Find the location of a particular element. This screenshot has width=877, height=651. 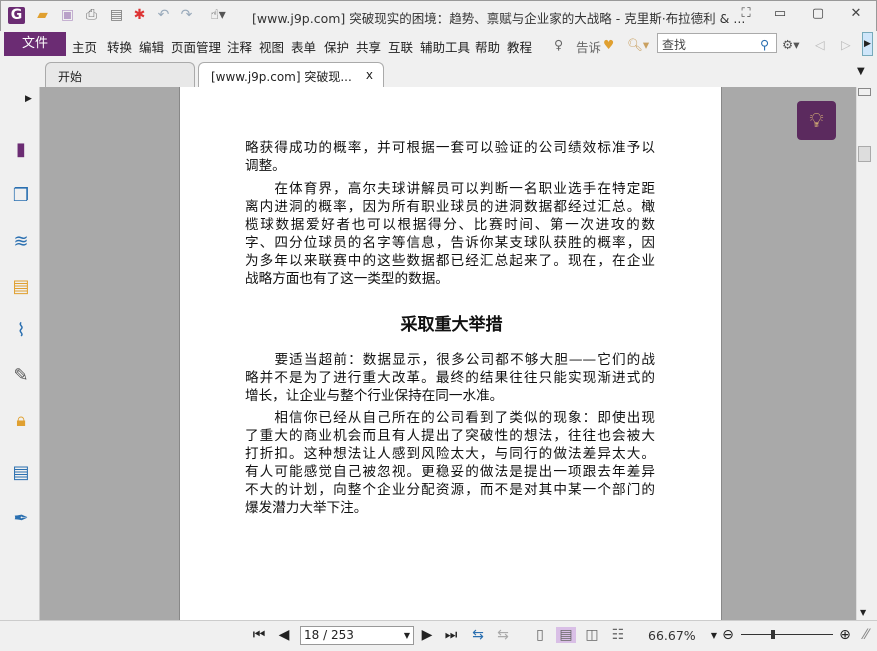

search-input: 查找 is located at coordinates (717, 43).